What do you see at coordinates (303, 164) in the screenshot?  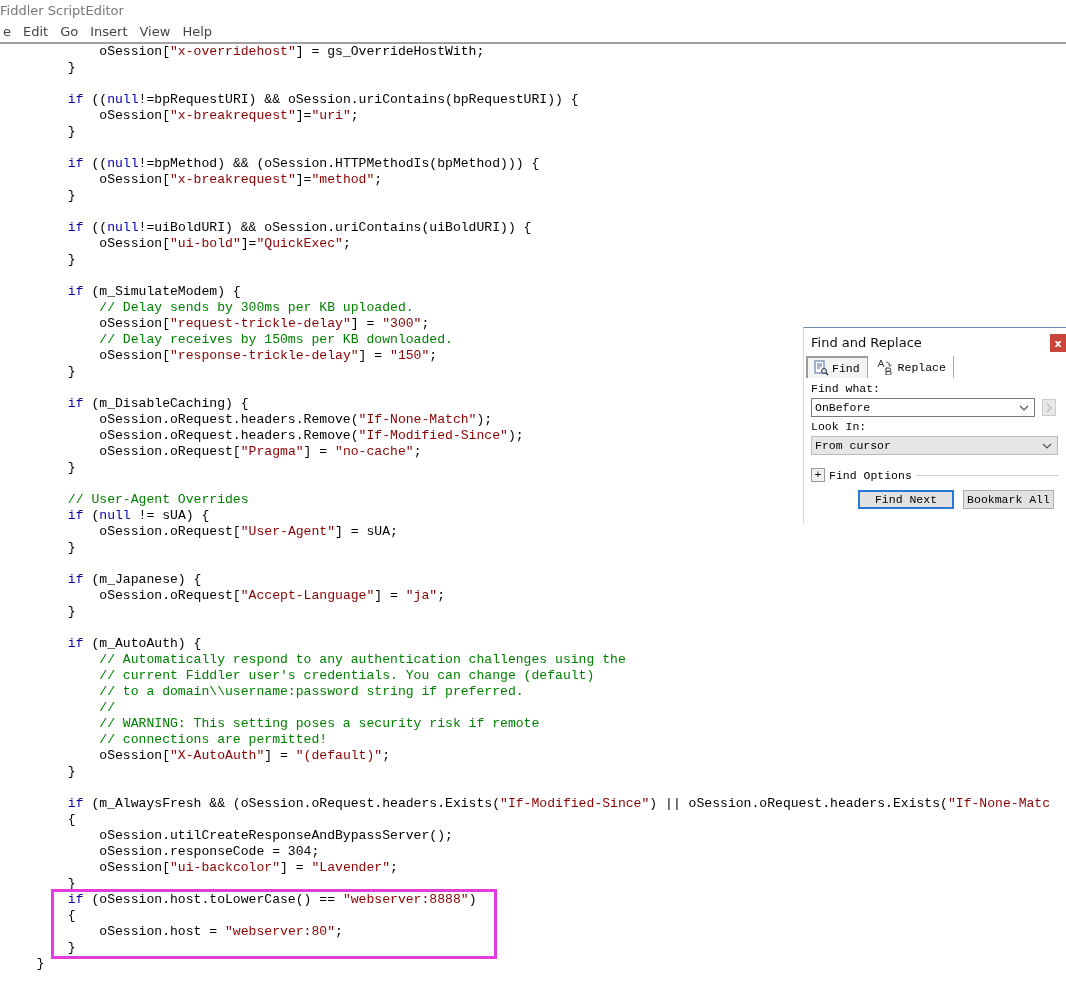 I see `code-line: if ((null!=bpMethod) && (oSession.HTTPMethodIs(bpMethod))) {` at bounding box center [303, 164].